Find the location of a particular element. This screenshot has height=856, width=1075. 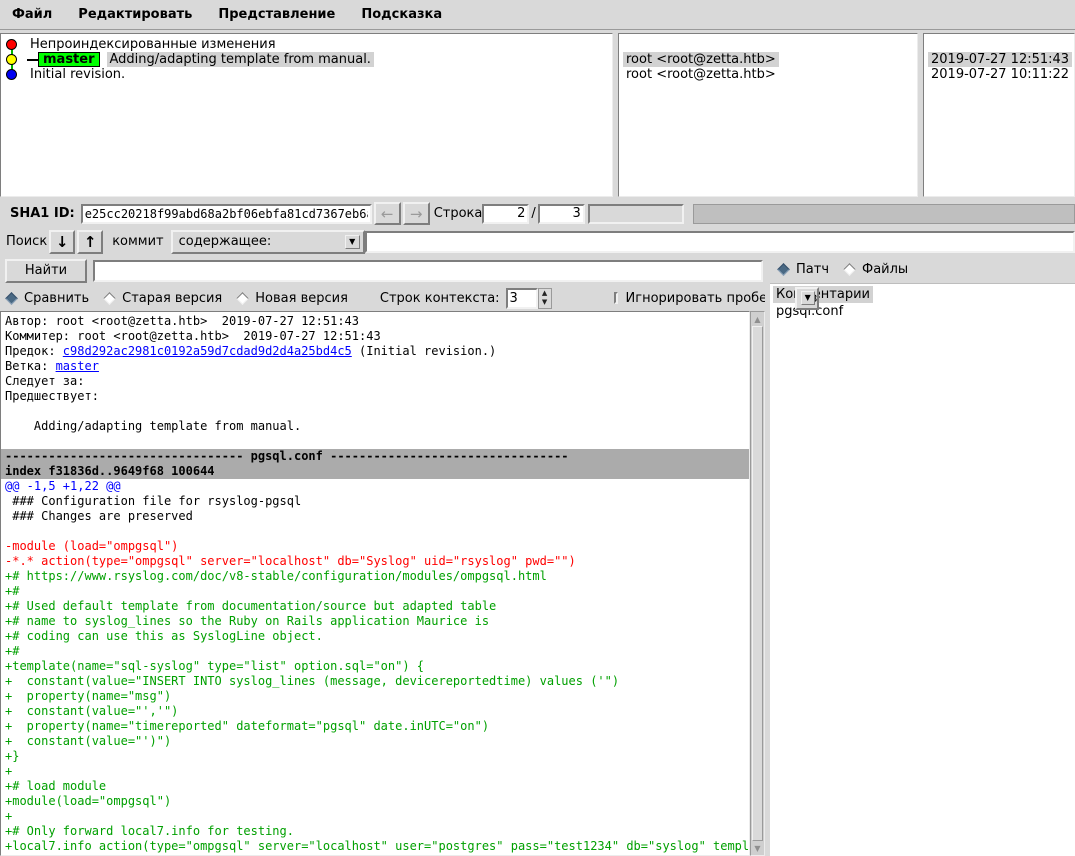

radio-old-version: Старая версия is located at coordinates (162, 298).